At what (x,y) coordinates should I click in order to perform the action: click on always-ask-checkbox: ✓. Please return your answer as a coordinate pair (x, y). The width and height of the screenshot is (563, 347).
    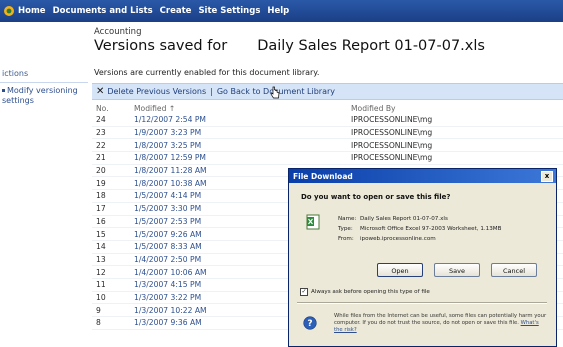
    Looking at the image, I should click on (304, 292).